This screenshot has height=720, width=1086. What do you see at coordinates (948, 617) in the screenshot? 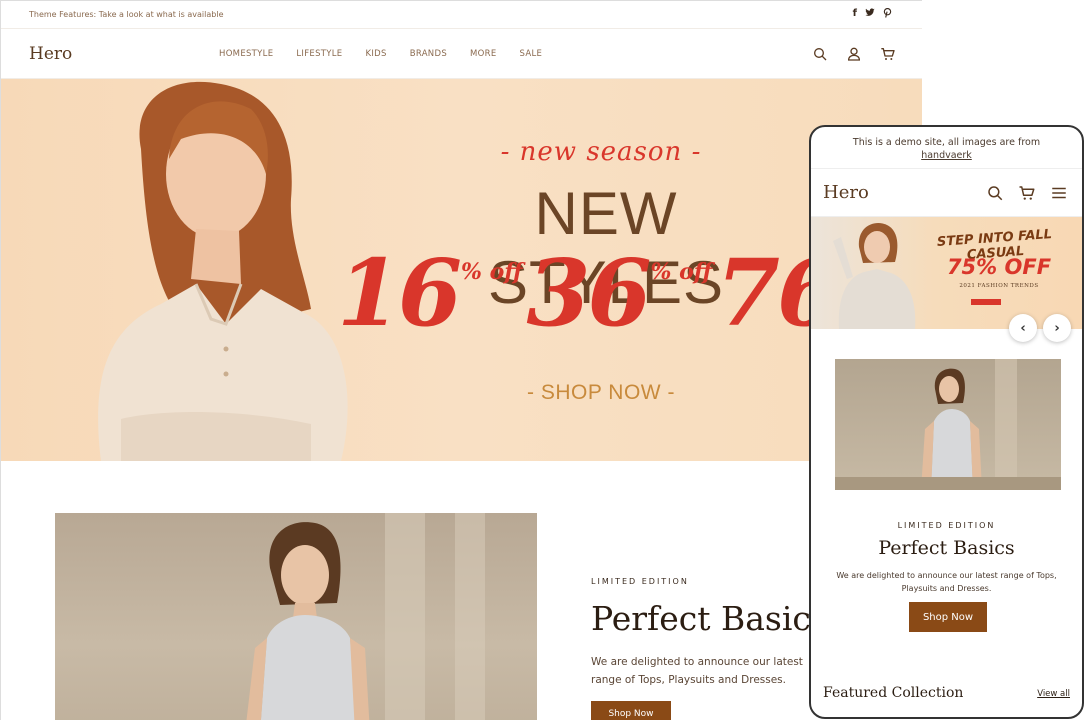
I see `mobile-shop-now-button: Shop Now` at bounding box center [948, 617].